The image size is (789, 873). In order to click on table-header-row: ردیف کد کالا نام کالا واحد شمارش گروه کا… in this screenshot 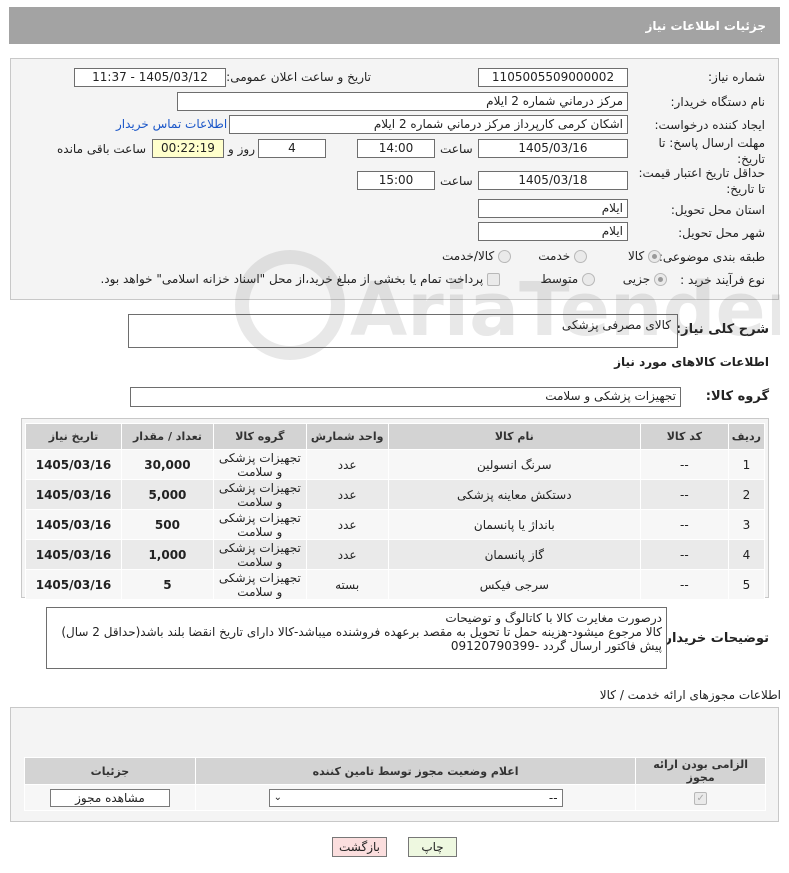, I will do `click(395, 436)`.